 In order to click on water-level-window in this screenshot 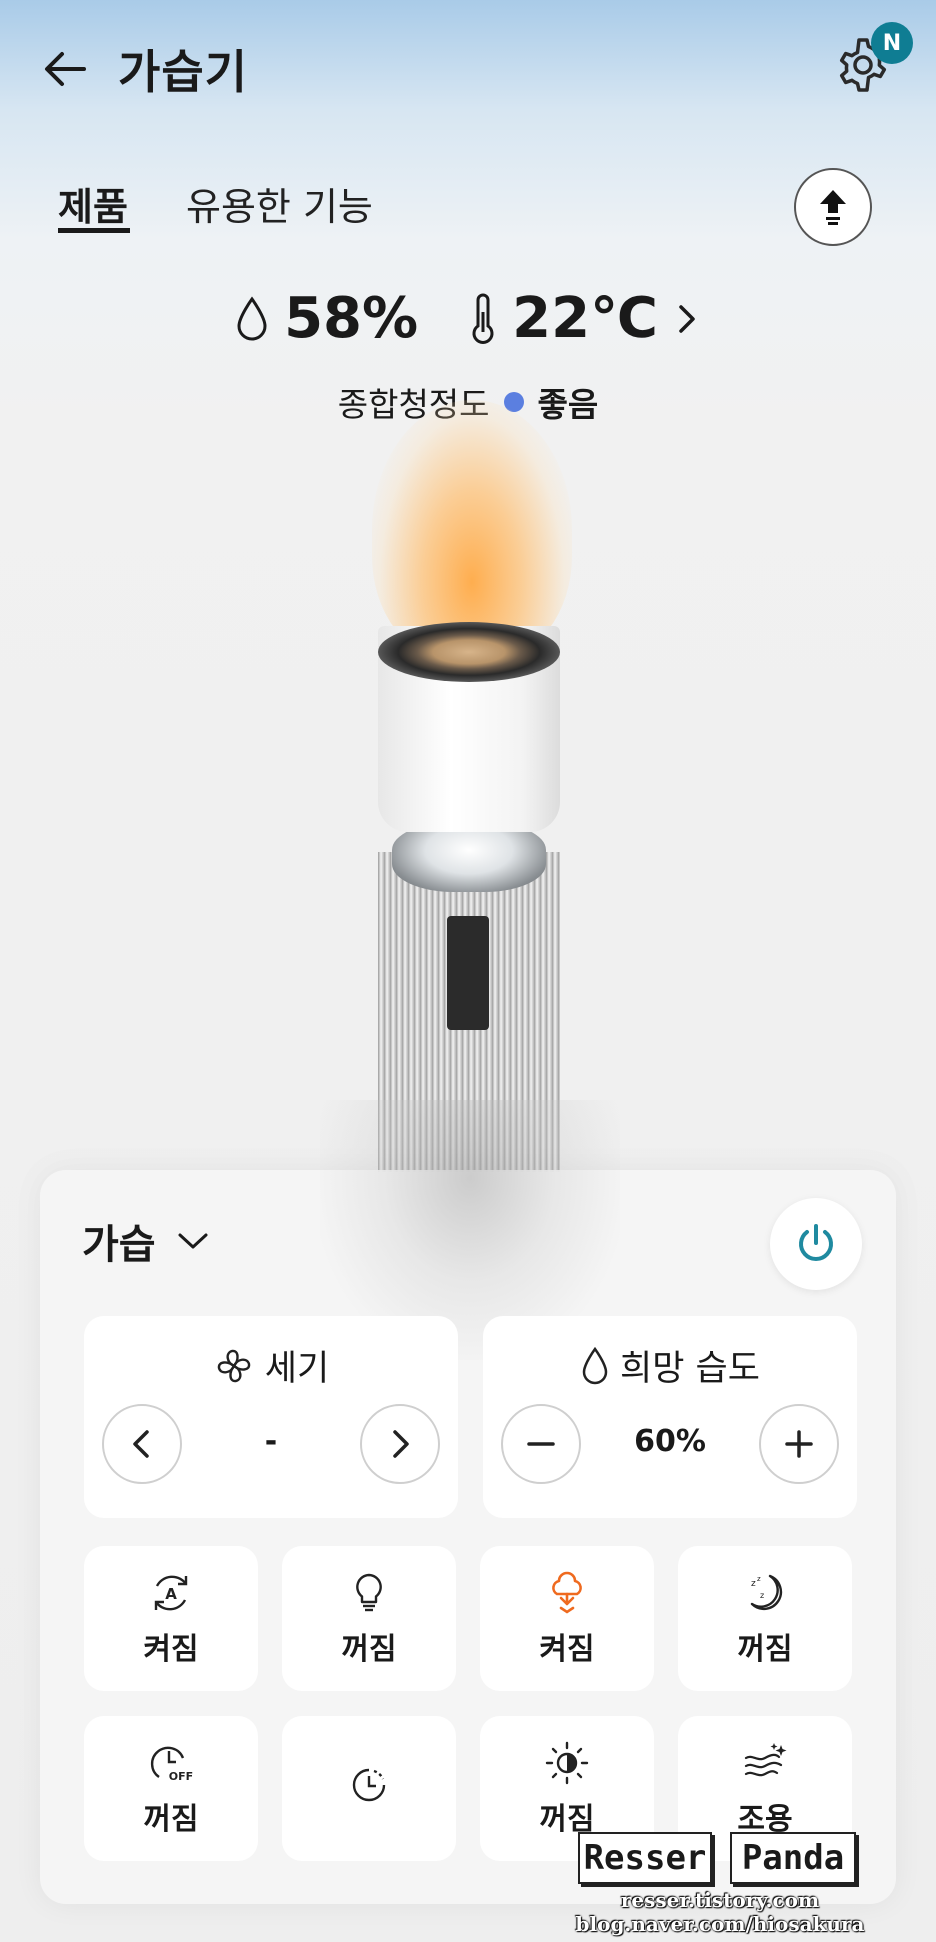, I will do `click(468, 973)`.